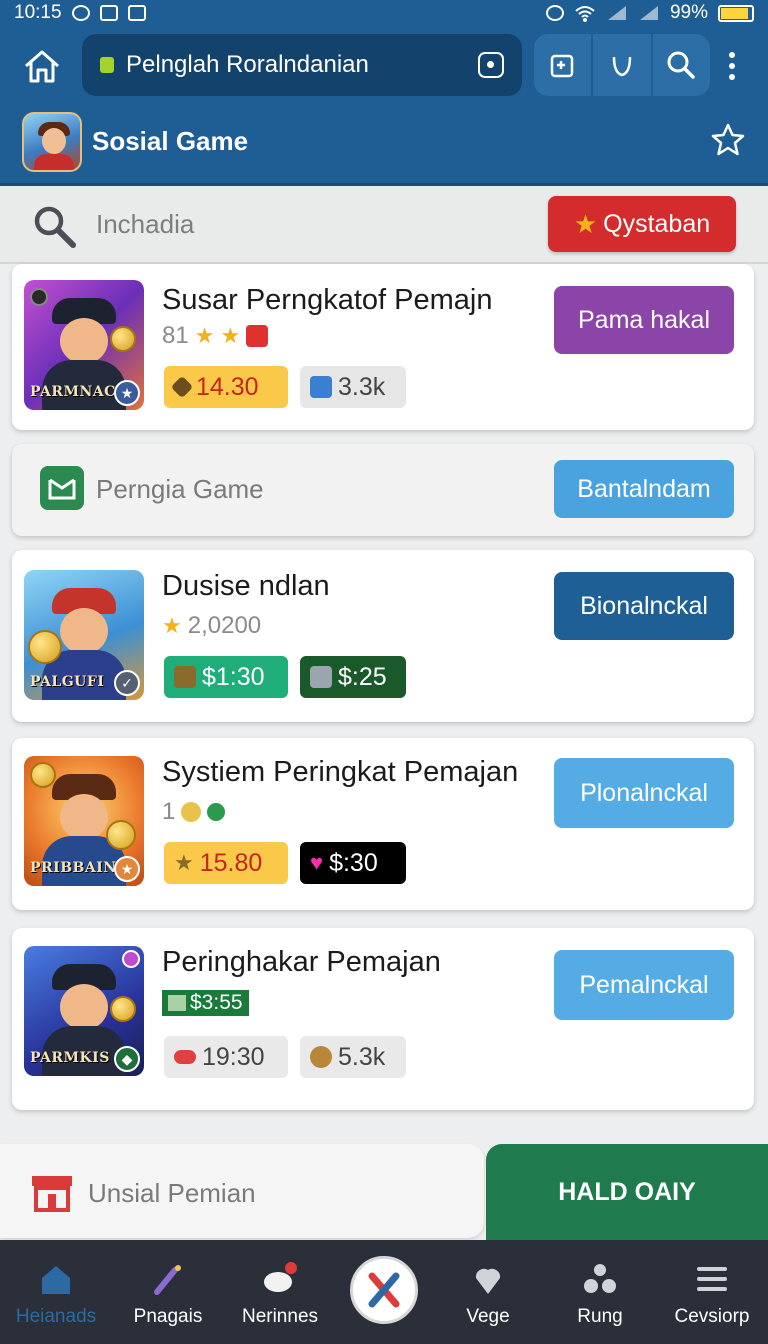 Image resolution: width=768 pixels, height=1344 pixels. I want to click on price-value: $1:30, so click(233, 676).